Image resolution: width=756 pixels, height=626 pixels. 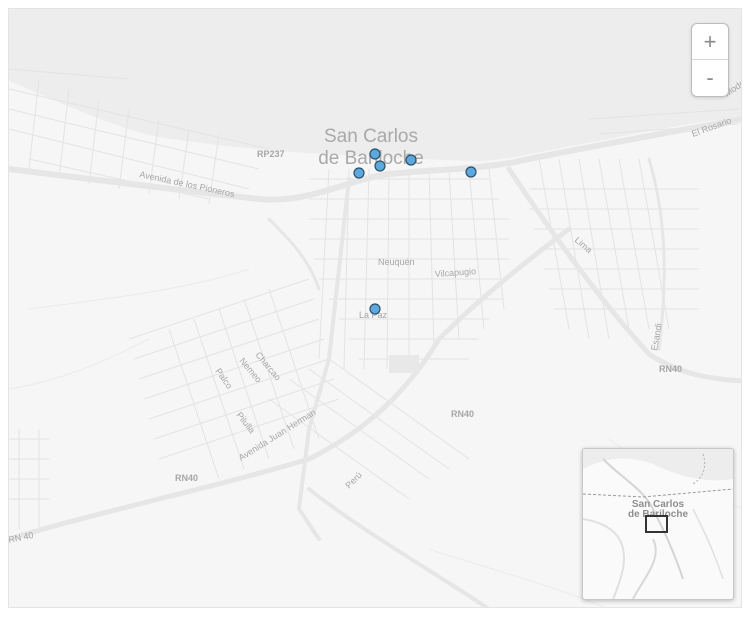 I want to click on road-label-rn40-a: RN40, so click(x=186, y=478).